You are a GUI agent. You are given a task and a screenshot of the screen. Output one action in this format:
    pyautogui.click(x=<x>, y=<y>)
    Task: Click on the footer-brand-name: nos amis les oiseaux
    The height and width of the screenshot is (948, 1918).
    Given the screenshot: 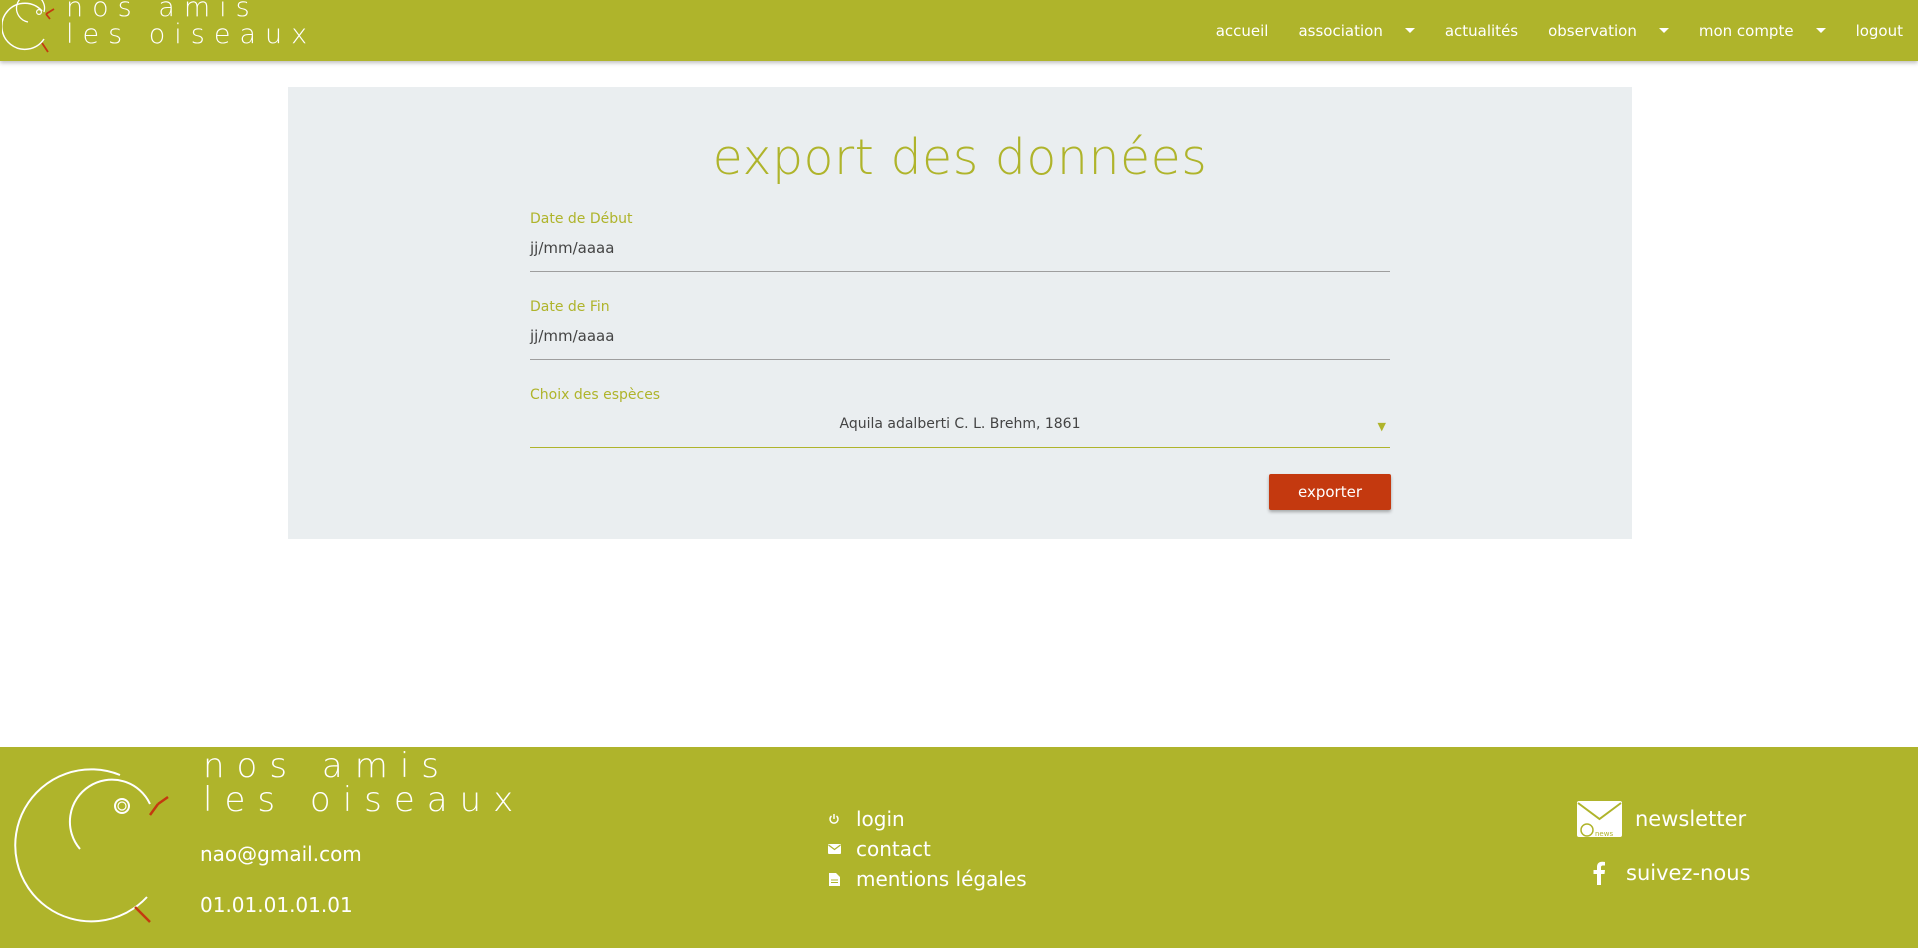 What is the action you would take?
    pyautogui.click(x=364, y=783)
    